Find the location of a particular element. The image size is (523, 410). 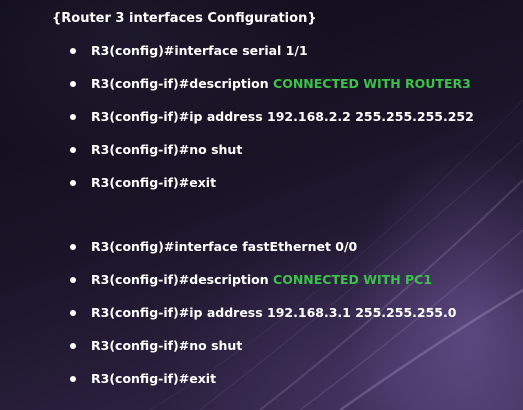

list-item: R3(config)#interface serial 1/1 is located at coordinates (189, 50).